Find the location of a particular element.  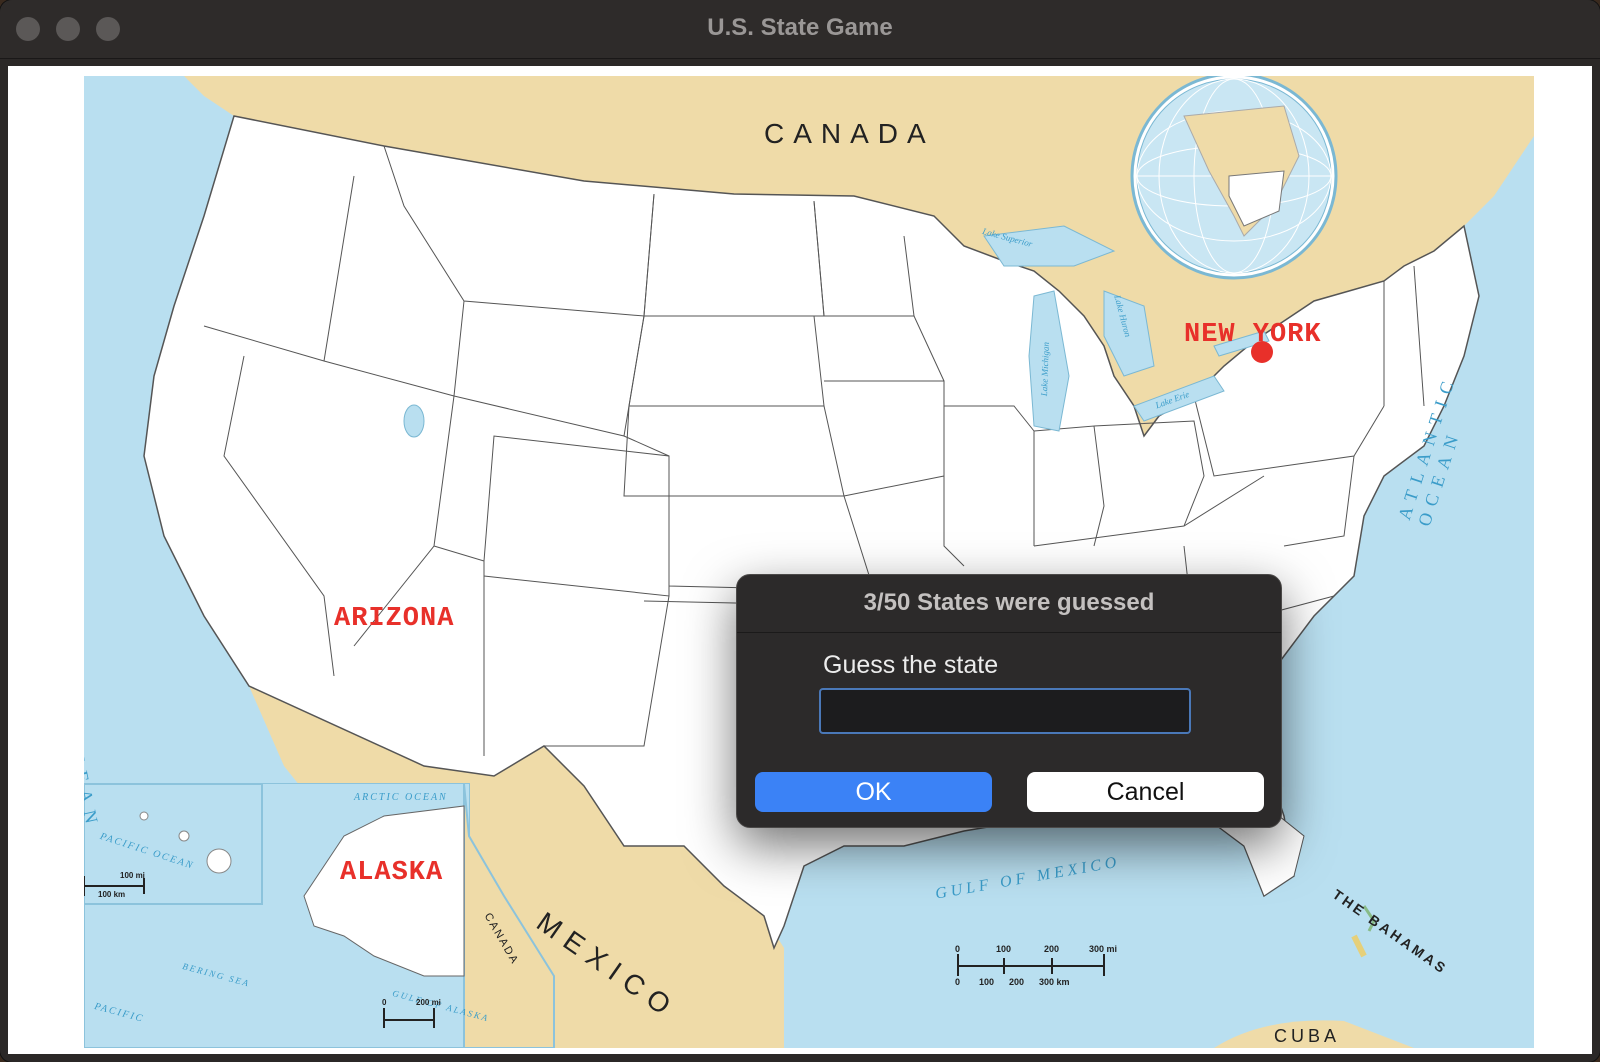

guessed-state-alaska: ALASKA is located at coordinates (392, 873).